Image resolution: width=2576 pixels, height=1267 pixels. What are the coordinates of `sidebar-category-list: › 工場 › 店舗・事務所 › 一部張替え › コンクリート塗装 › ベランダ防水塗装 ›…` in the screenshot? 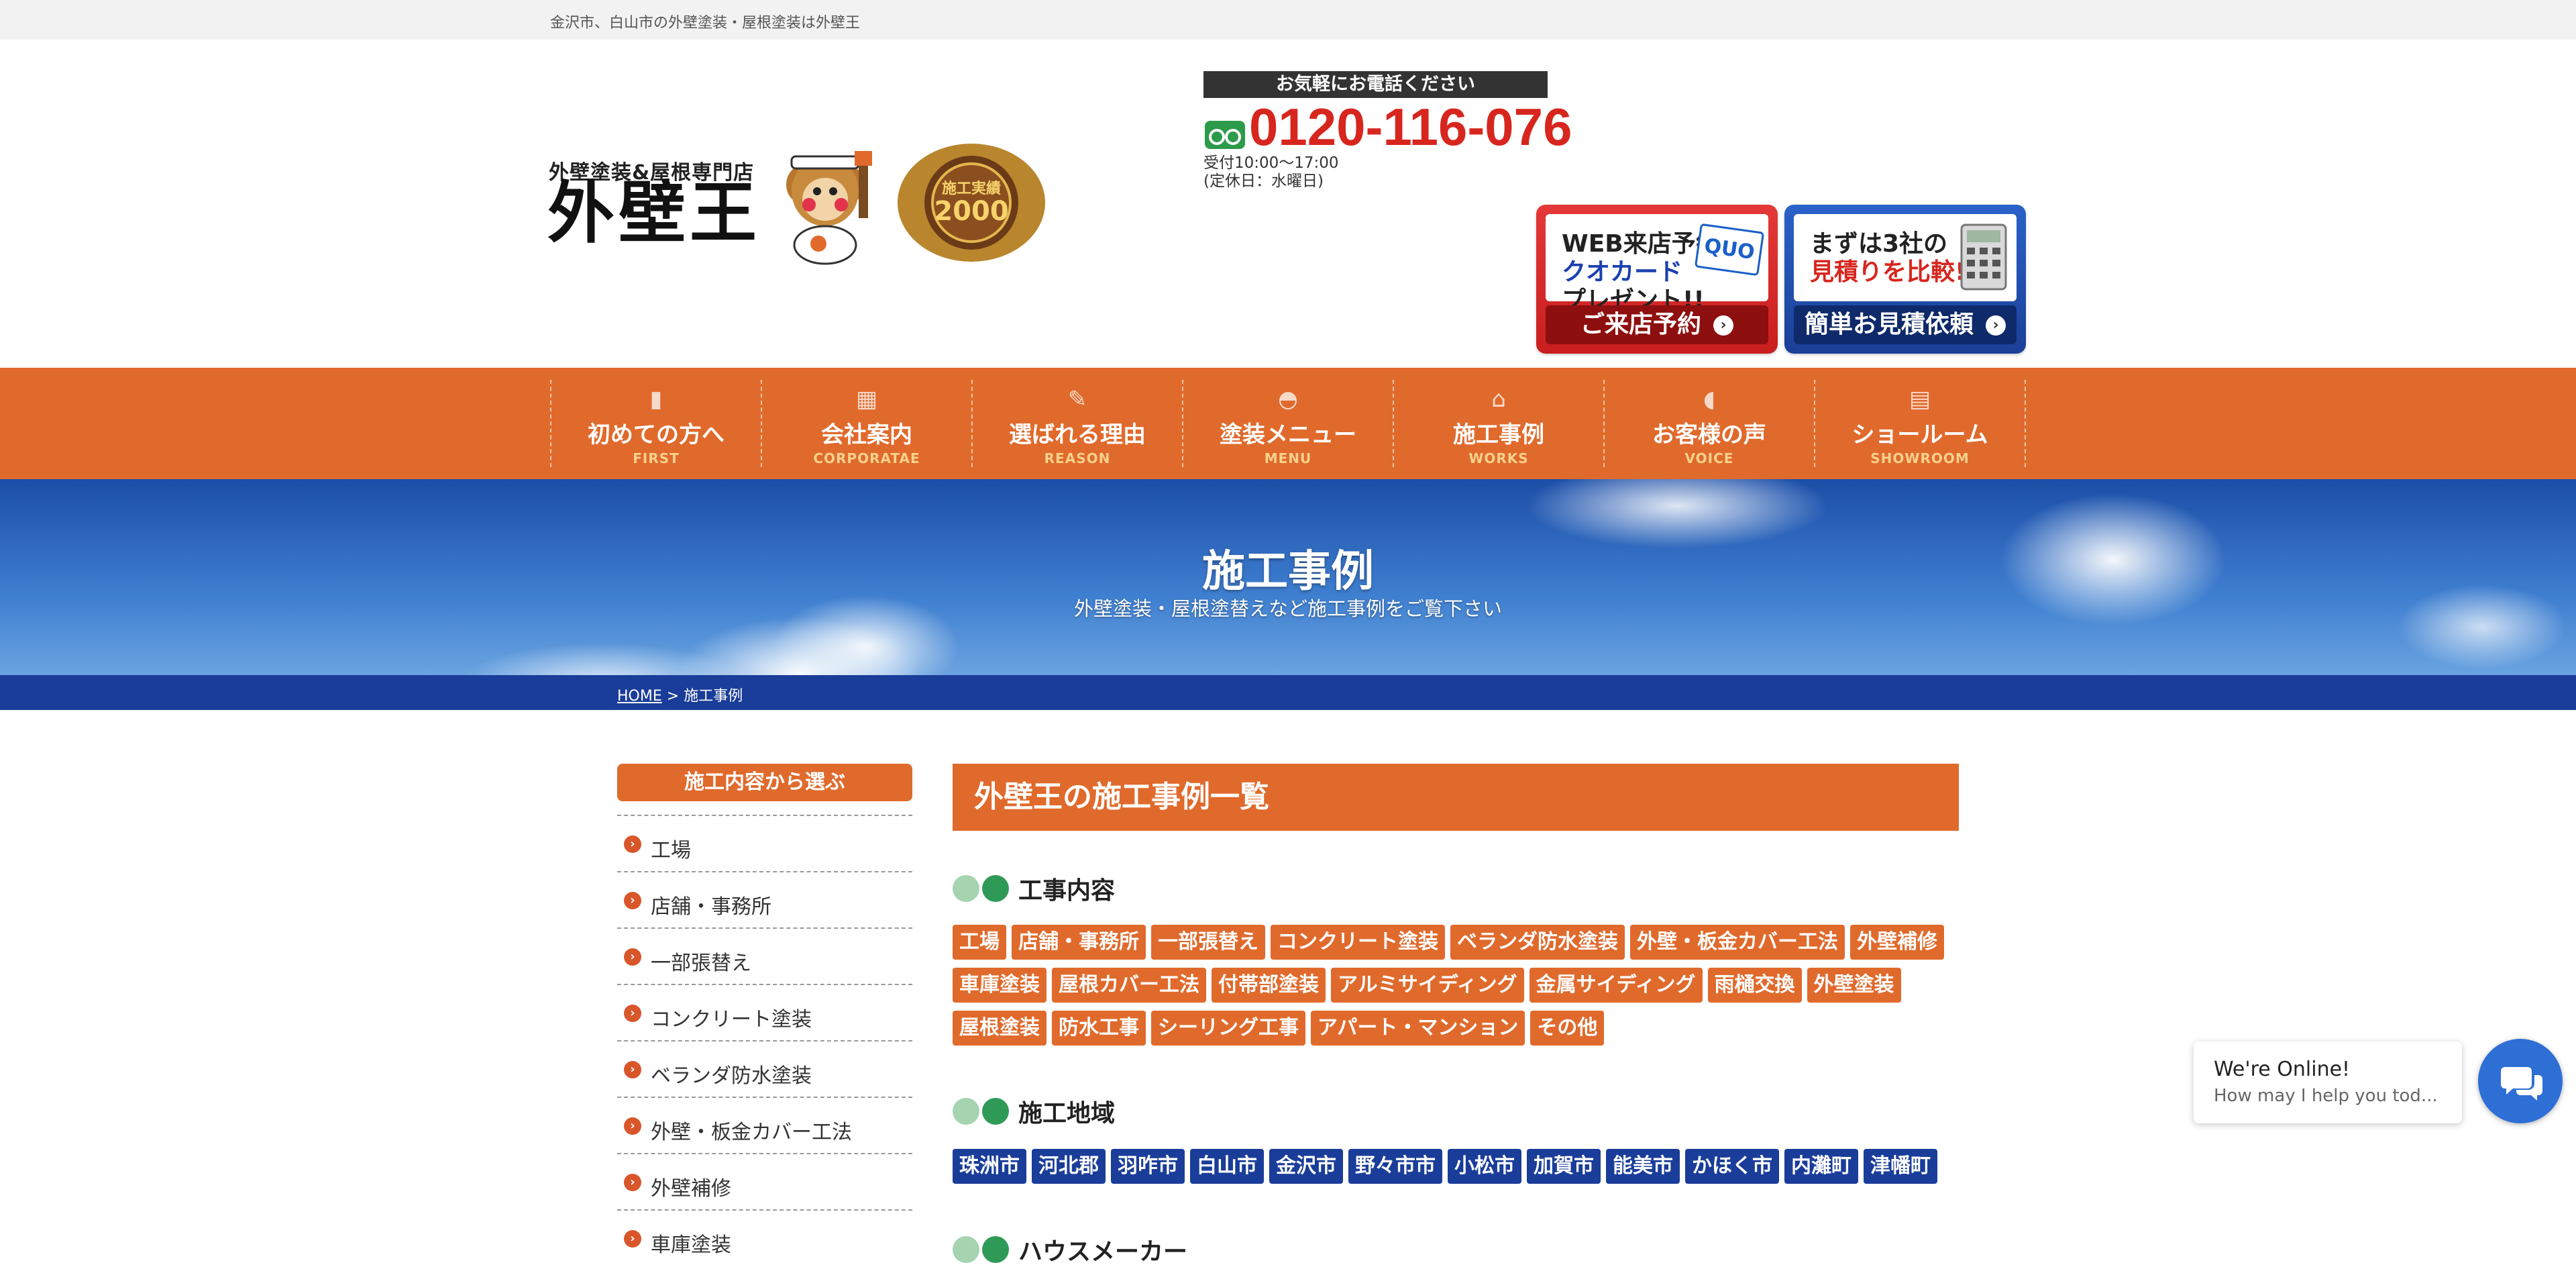 It's located at (764, 1040).